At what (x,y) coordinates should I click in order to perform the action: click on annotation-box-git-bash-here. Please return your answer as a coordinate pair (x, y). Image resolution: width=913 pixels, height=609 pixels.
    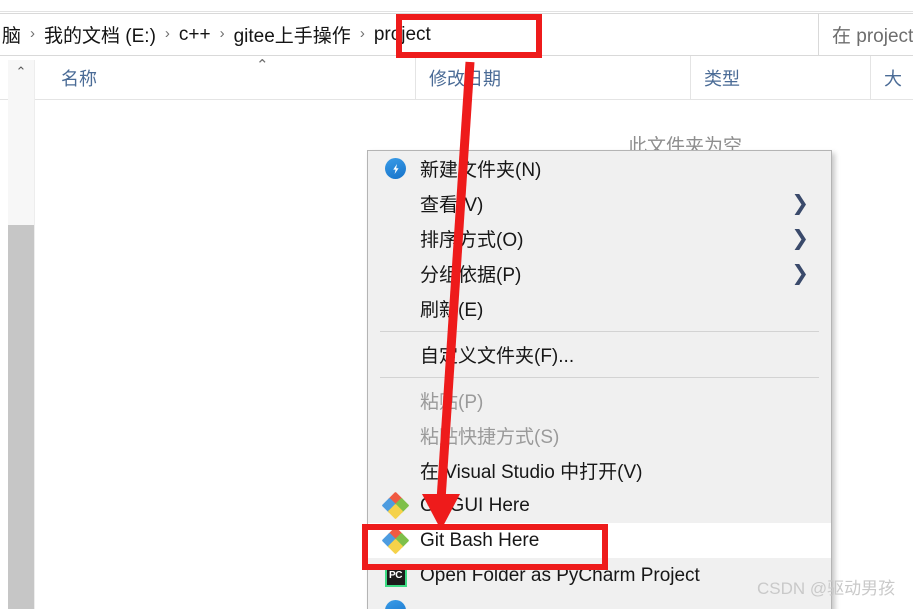
    Looking at the image, I should click on (485, 547).